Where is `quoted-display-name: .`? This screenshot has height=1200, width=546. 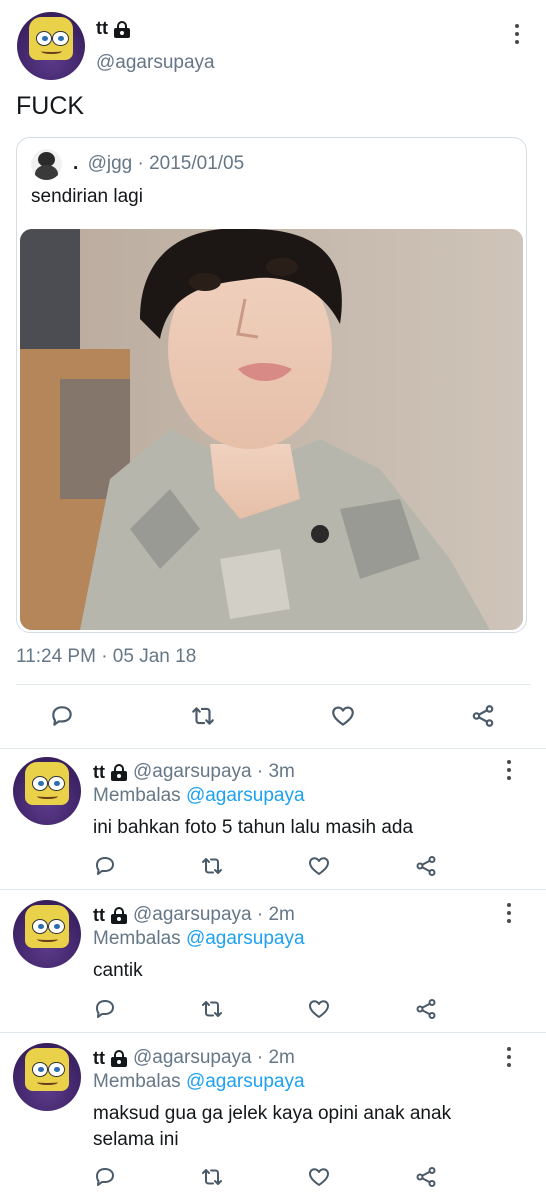 quoted-display-name: . is located at coordinates (76, 163).